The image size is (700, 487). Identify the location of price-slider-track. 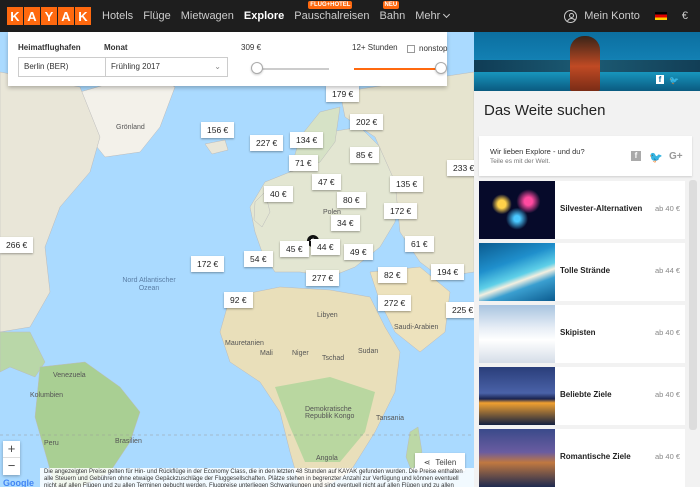
(291, 69).